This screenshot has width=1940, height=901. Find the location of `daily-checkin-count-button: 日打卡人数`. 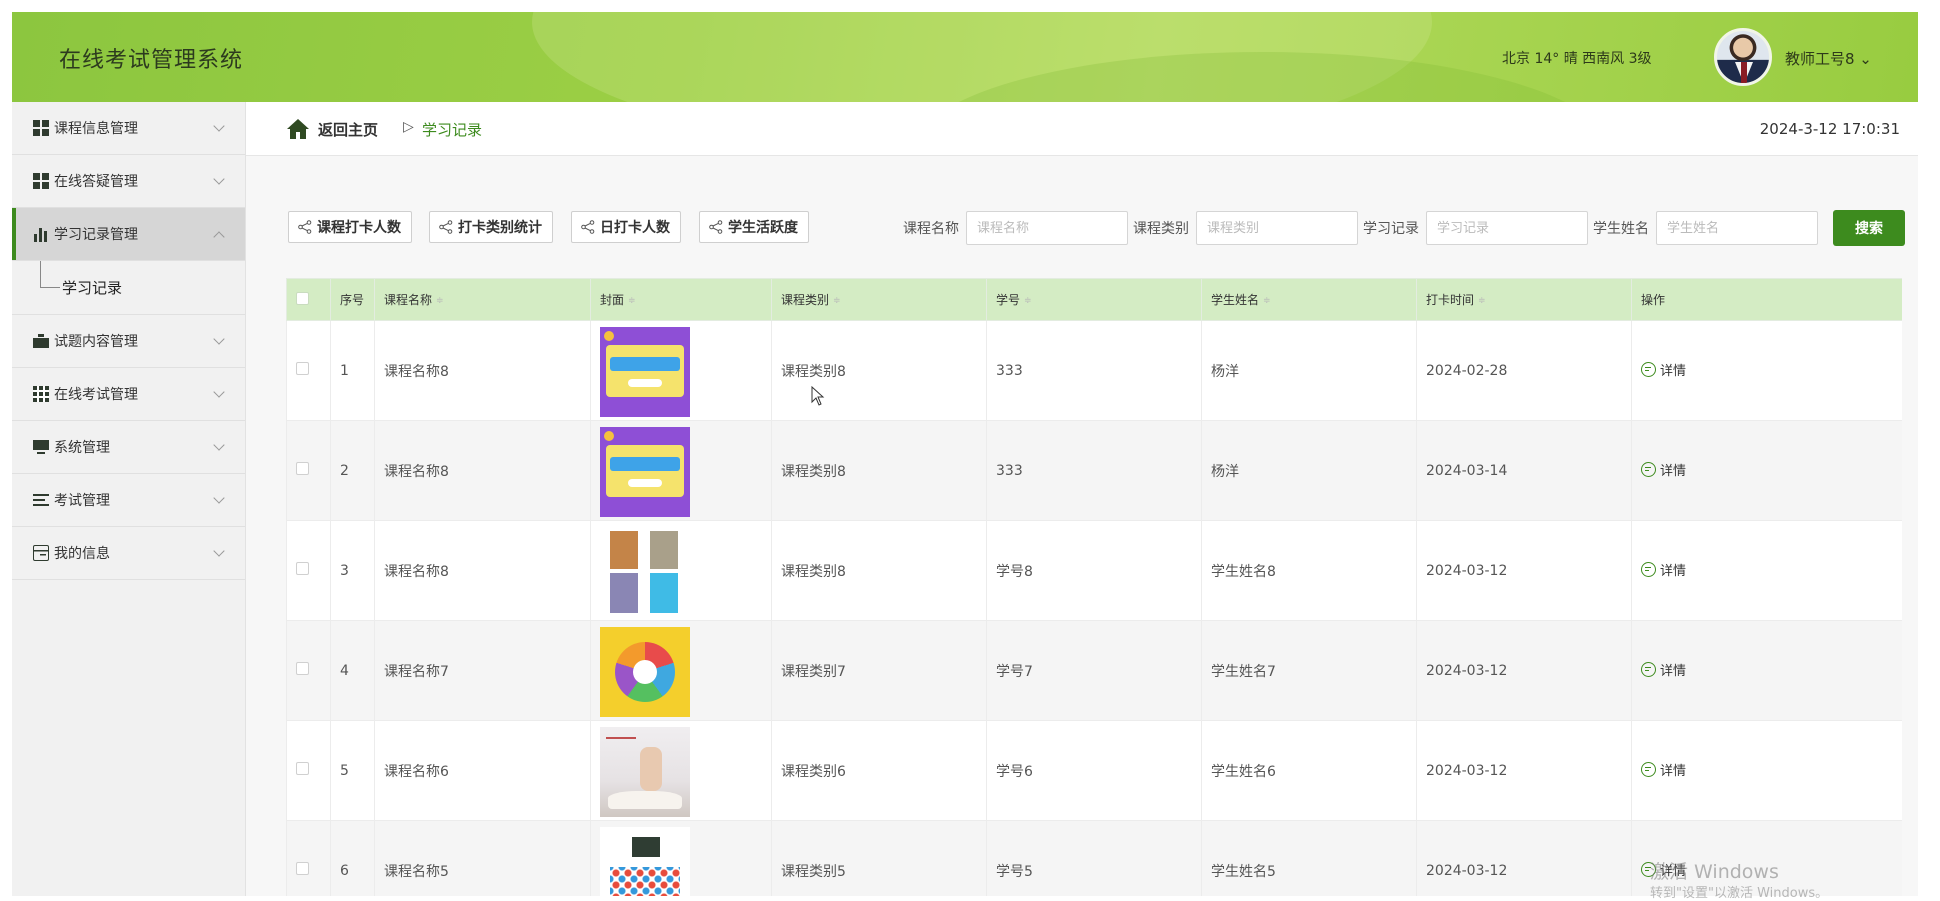

daily-checkin-count-button: 日打卡人数 is located at coordinates (626, 227).